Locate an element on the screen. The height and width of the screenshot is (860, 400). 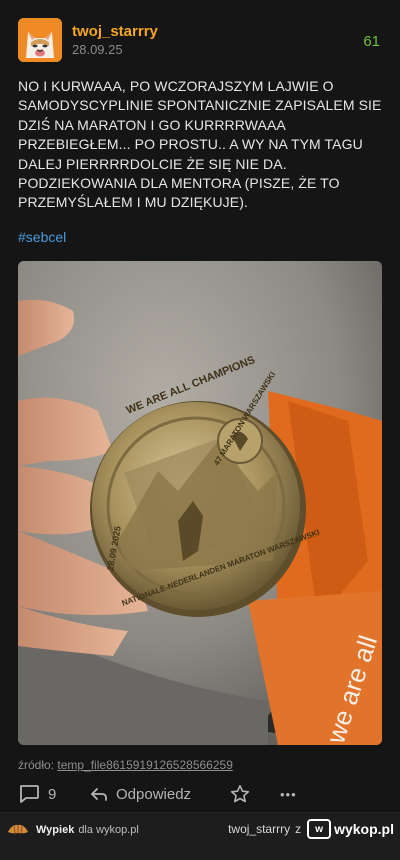
username-link: twoj_starrry is located at coordinates (115, 31).